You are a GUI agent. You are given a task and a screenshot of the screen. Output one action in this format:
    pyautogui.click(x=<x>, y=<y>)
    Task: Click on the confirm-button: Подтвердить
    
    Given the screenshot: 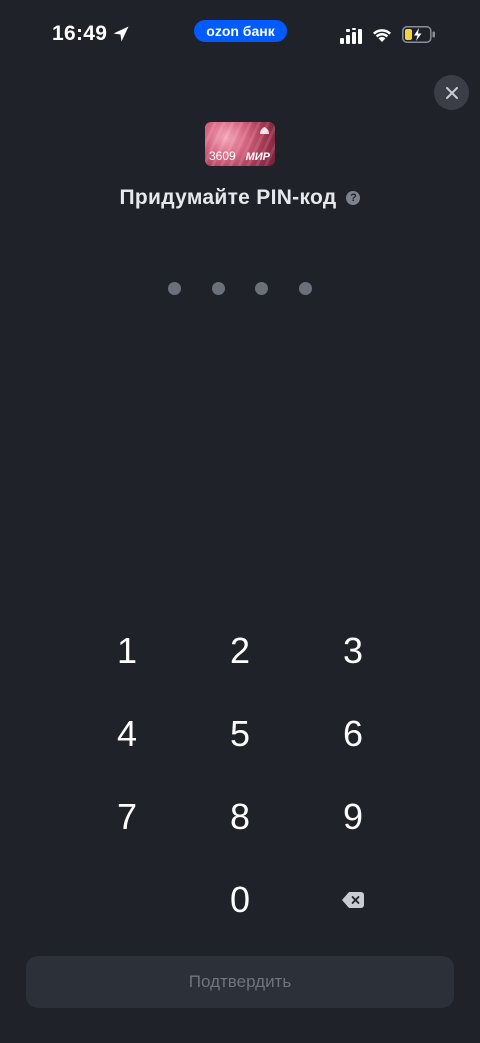 What is the action you would take?
    pyautogui.click(x=240, y=982)
    